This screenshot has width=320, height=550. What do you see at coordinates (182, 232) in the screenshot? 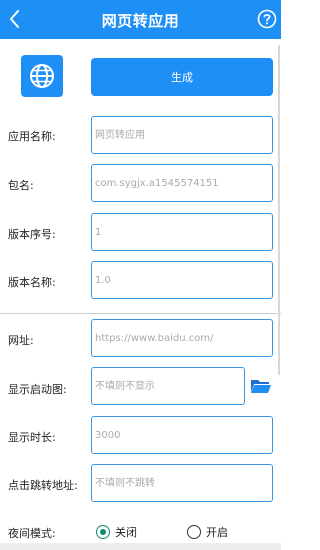
I see `version-code-input` at bounding box center [182, 232].